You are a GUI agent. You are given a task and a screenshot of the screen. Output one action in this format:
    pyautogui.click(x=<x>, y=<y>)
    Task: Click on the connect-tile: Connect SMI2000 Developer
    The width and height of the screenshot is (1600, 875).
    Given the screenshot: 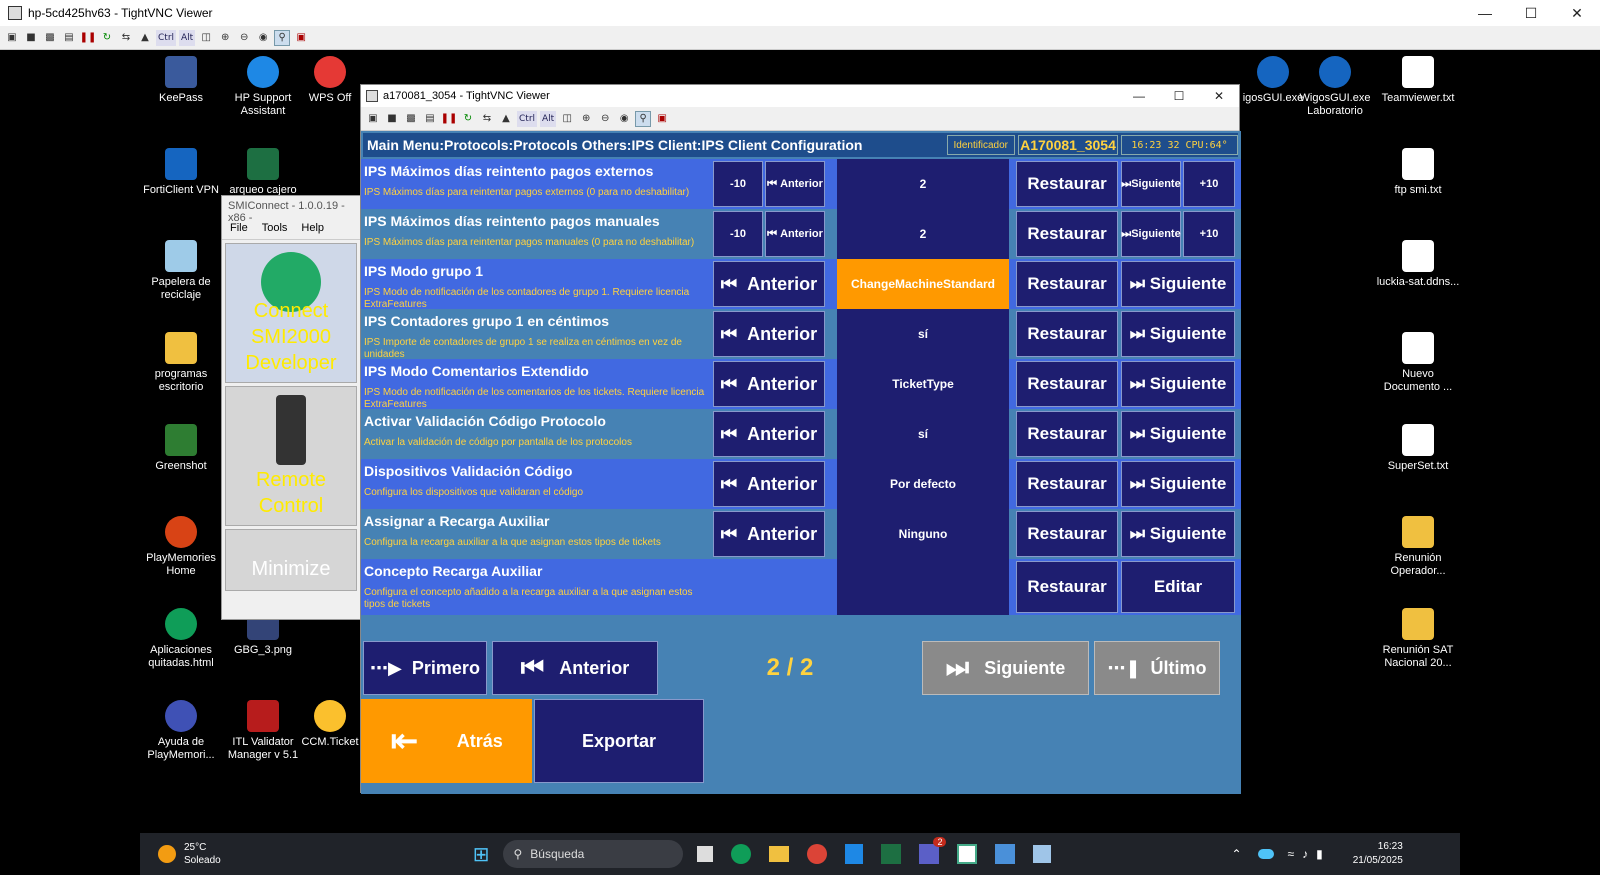 What is the action you would take?
    pyautogui.click(x=291, y=313)
    